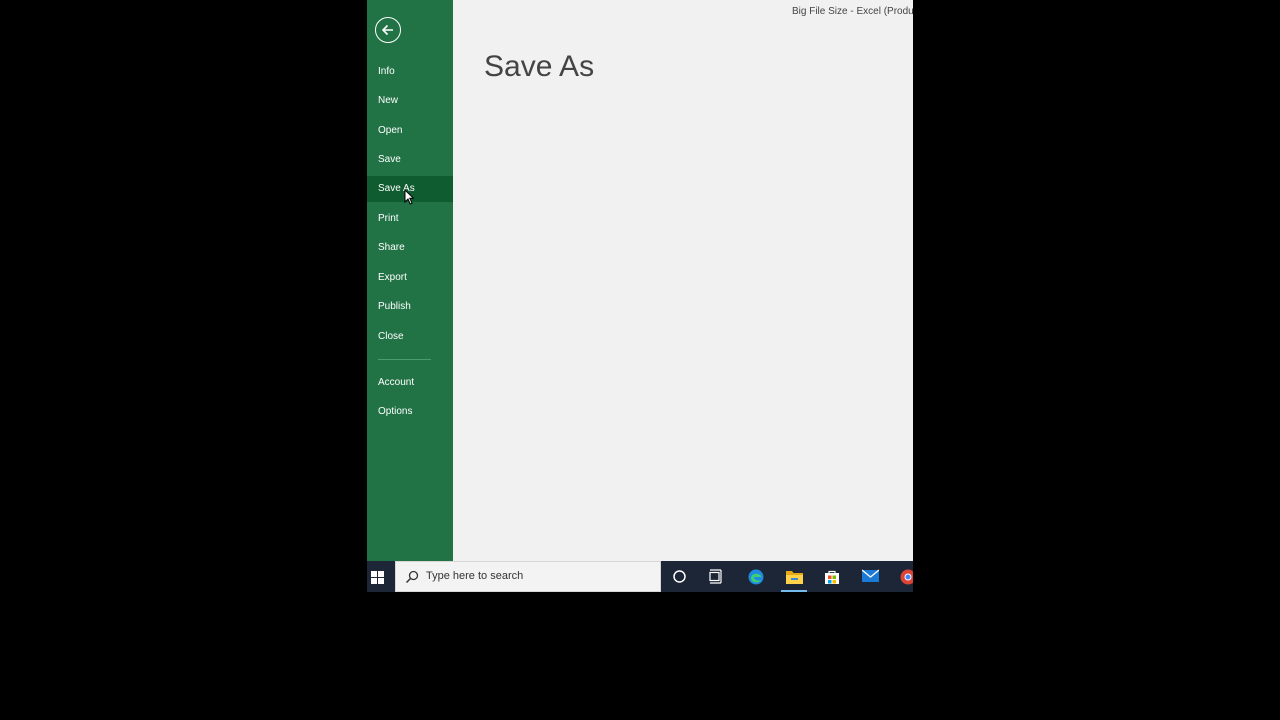  I want to click on search-icon, so click(412, 577).